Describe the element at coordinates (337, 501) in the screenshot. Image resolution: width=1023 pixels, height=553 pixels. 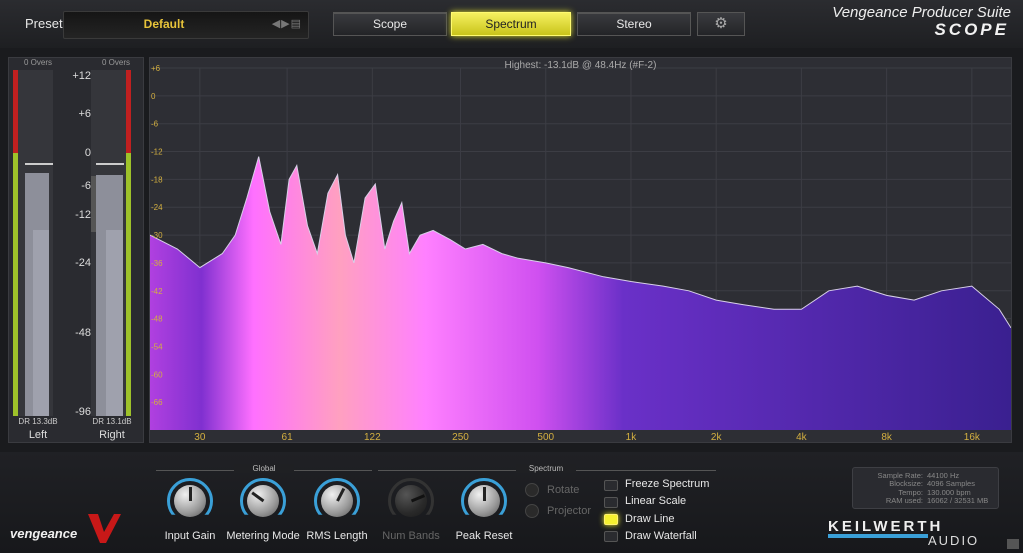
I see `rms-length-knob` at that location.